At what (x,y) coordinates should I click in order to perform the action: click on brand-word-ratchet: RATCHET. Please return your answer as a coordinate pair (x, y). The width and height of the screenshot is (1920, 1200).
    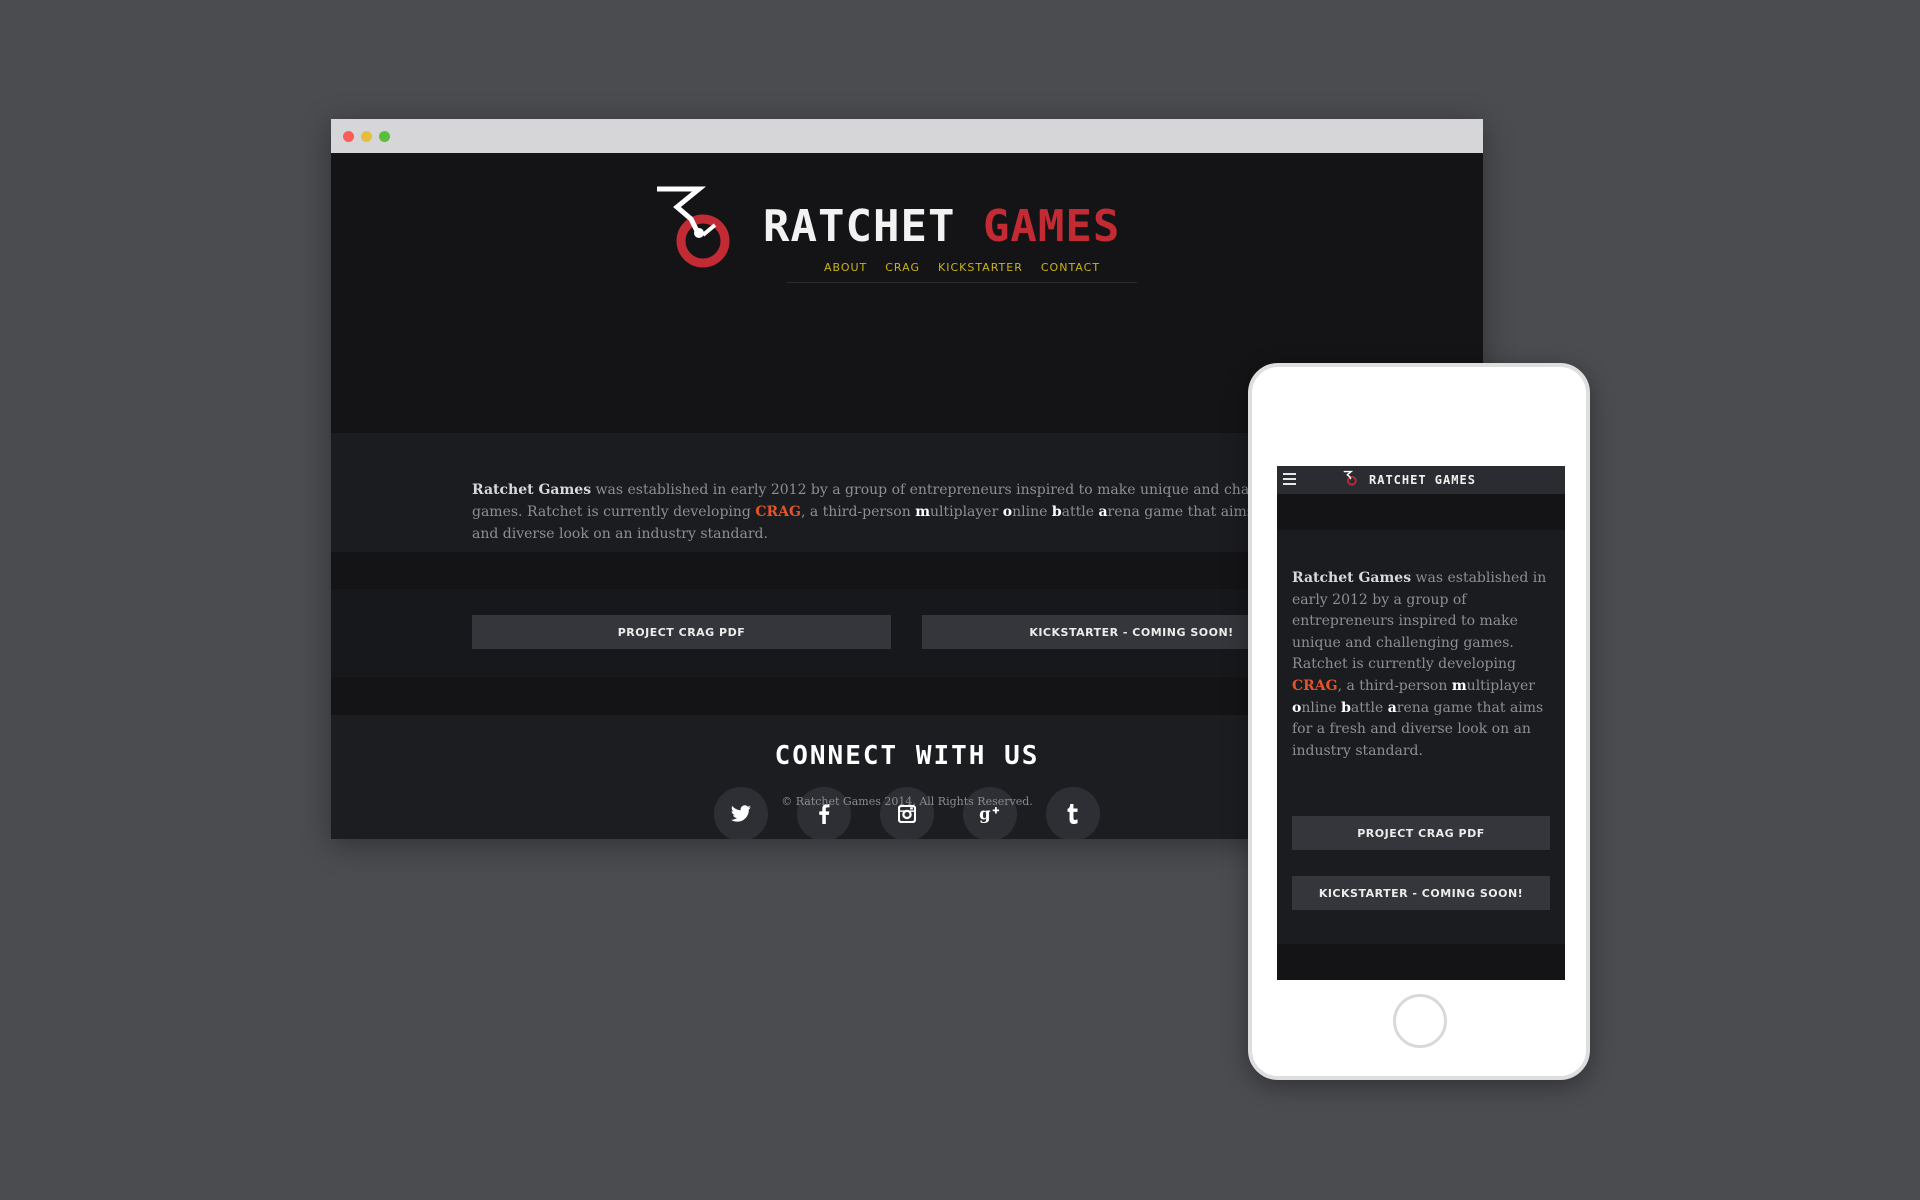
    Looking at the image, I should click on (859, 226).